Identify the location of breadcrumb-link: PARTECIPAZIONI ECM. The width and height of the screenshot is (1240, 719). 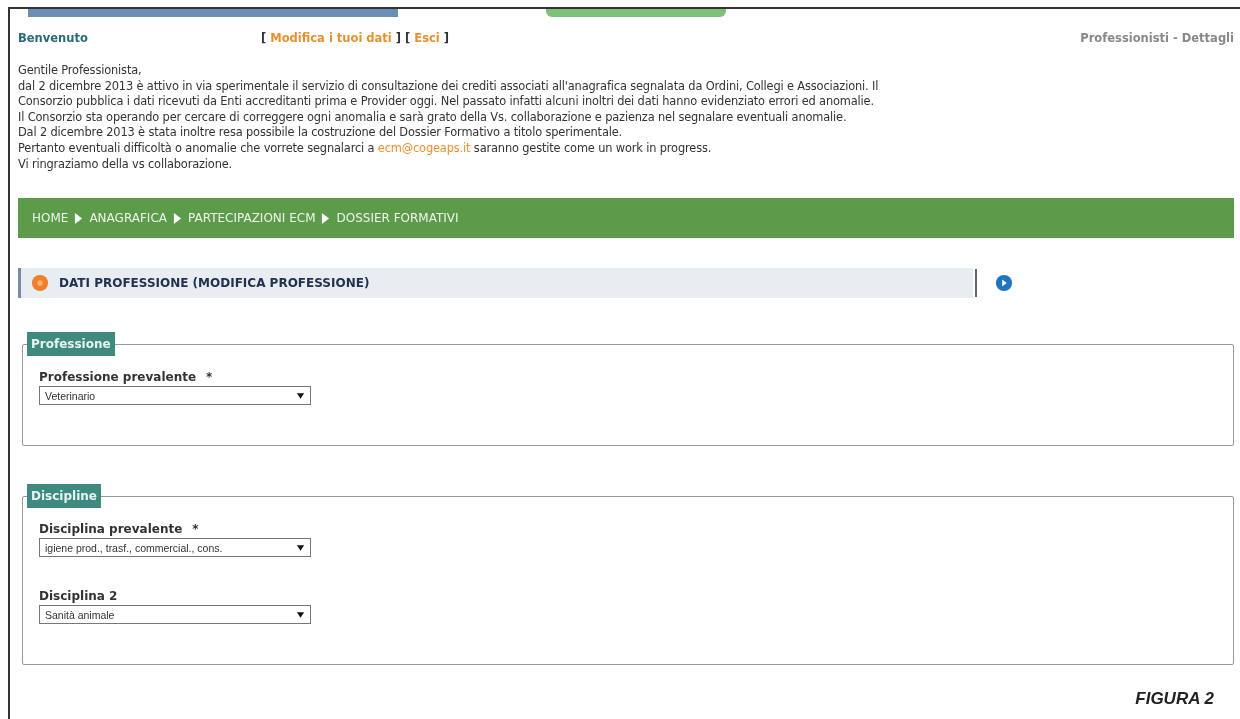
(252, 218).